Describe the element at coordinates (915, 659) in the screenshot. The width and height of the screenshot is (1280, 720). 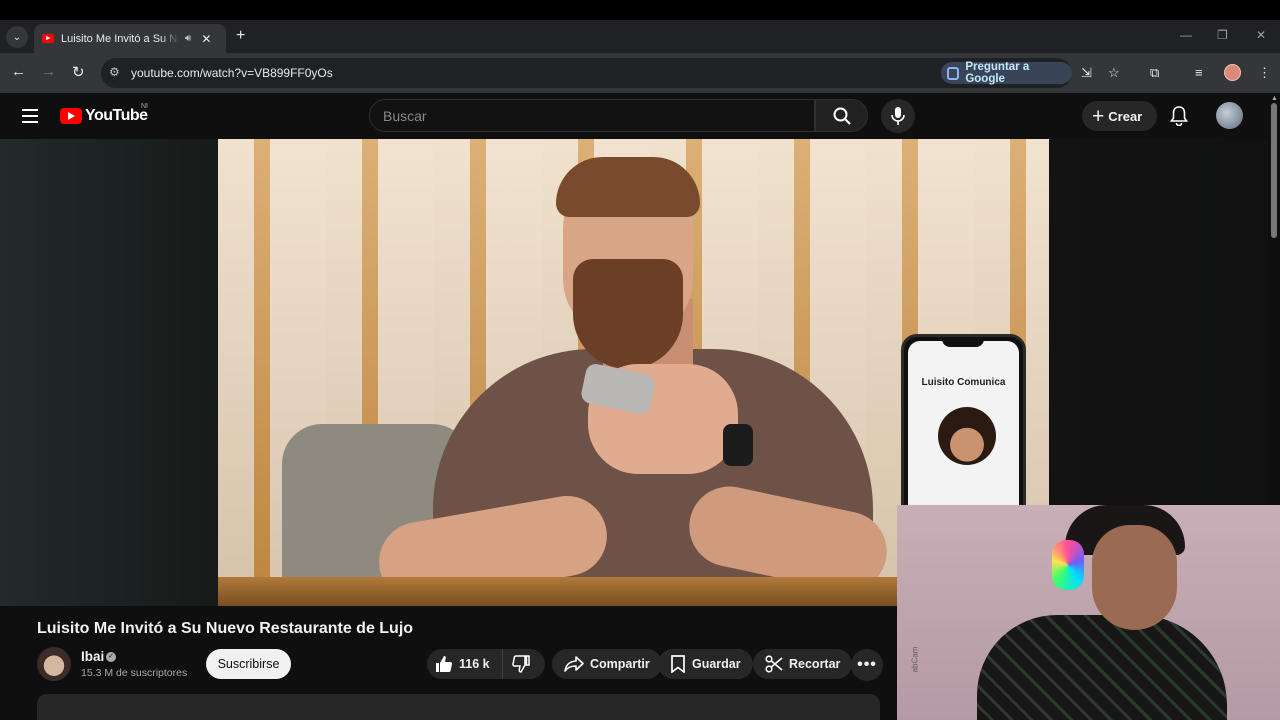
I see `webcam-watermark: abCam` at that location.